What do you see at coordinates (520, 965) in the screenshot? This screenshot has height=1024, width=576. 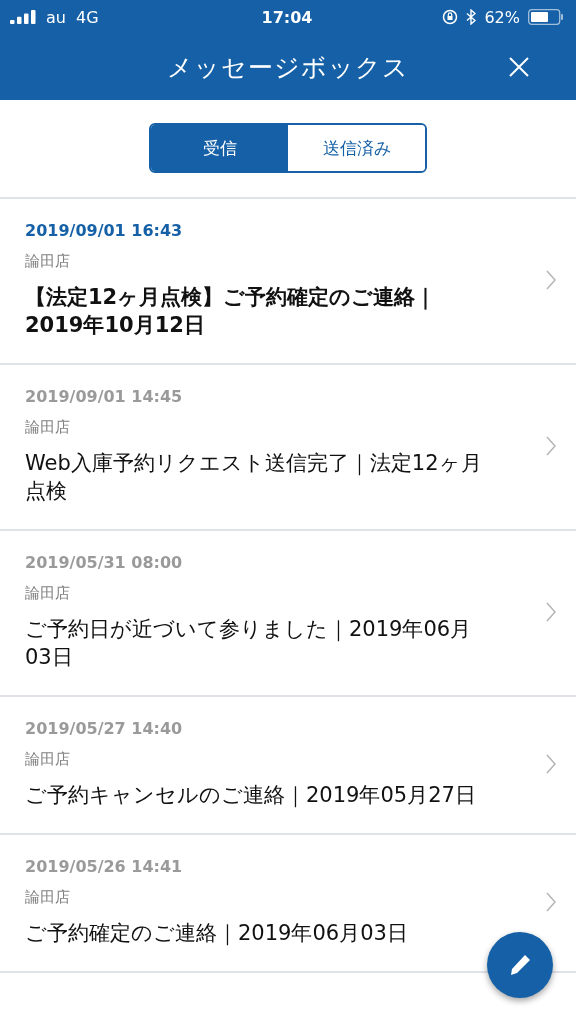 I see `compose-button` at bounding box center [520, 965].